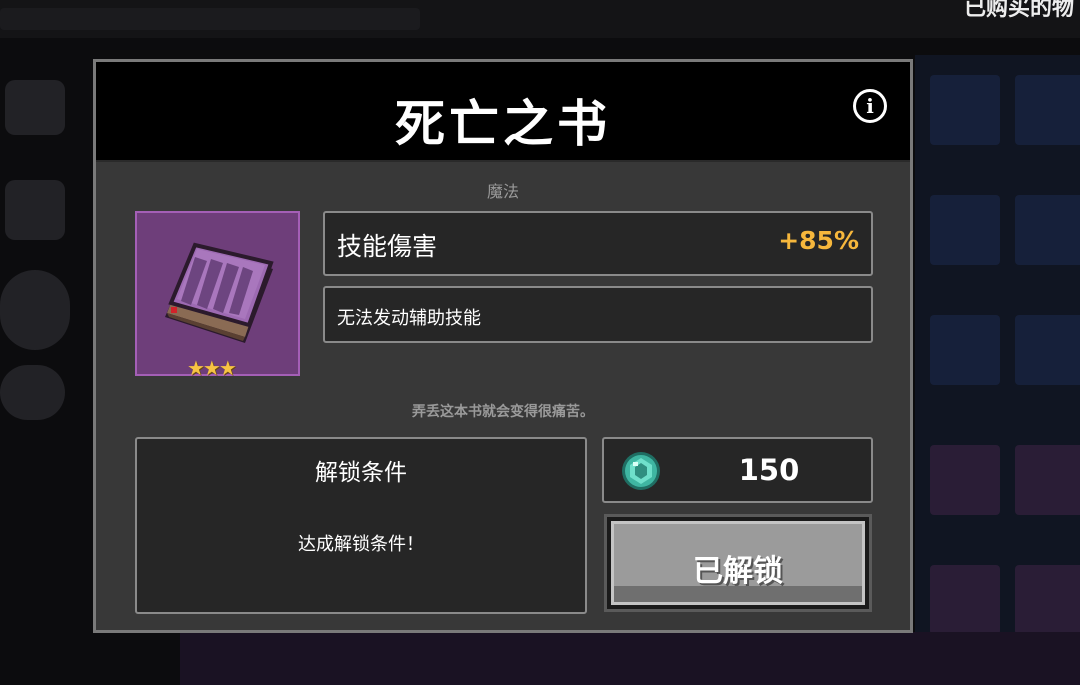 The height and width of the screenshot is (685, 1080). What do you see at coordinates (212, 368) in the screenshot?
I see `rarity-stars: ★★★` at bounding box center [212, 368].